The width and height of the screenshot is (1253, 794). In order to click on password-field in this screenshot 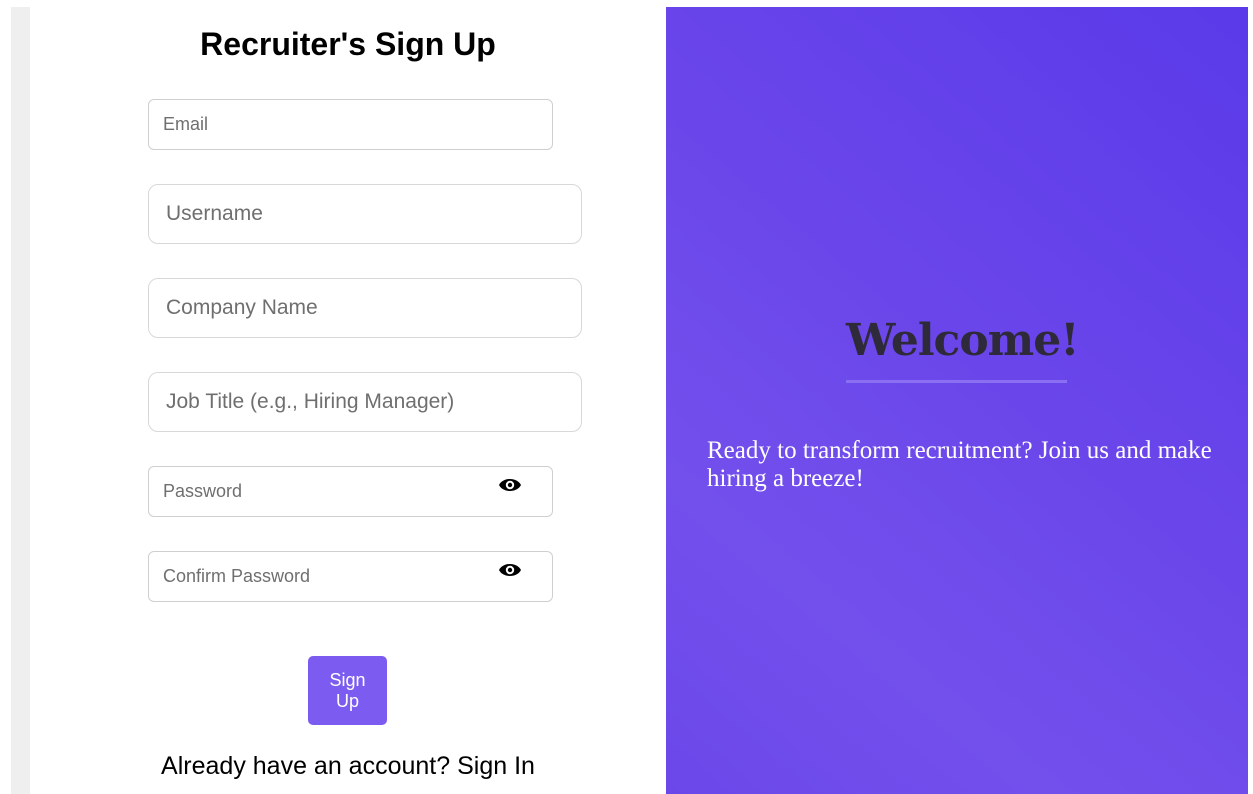, I will do `click(350, 491)`.